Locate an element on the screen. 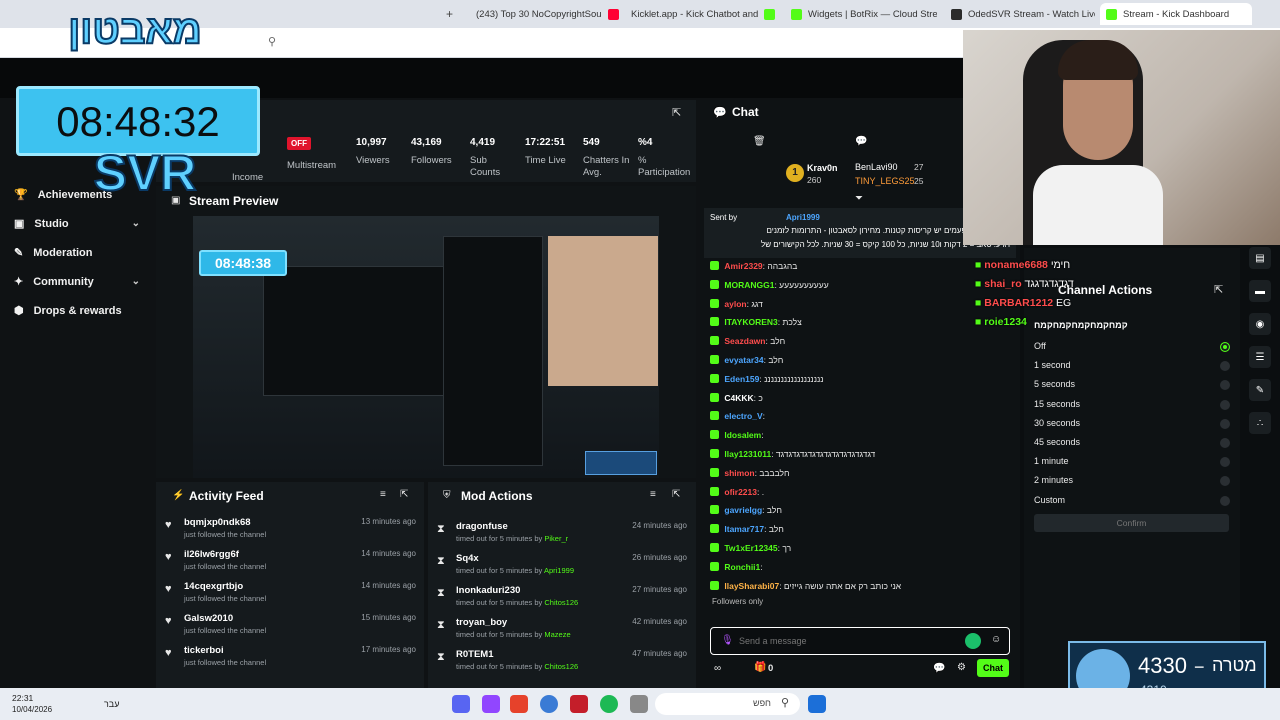 The width and height of the screenshot is (1280, 720). chat-username: C4KKK is located at coordinates (738, 398).